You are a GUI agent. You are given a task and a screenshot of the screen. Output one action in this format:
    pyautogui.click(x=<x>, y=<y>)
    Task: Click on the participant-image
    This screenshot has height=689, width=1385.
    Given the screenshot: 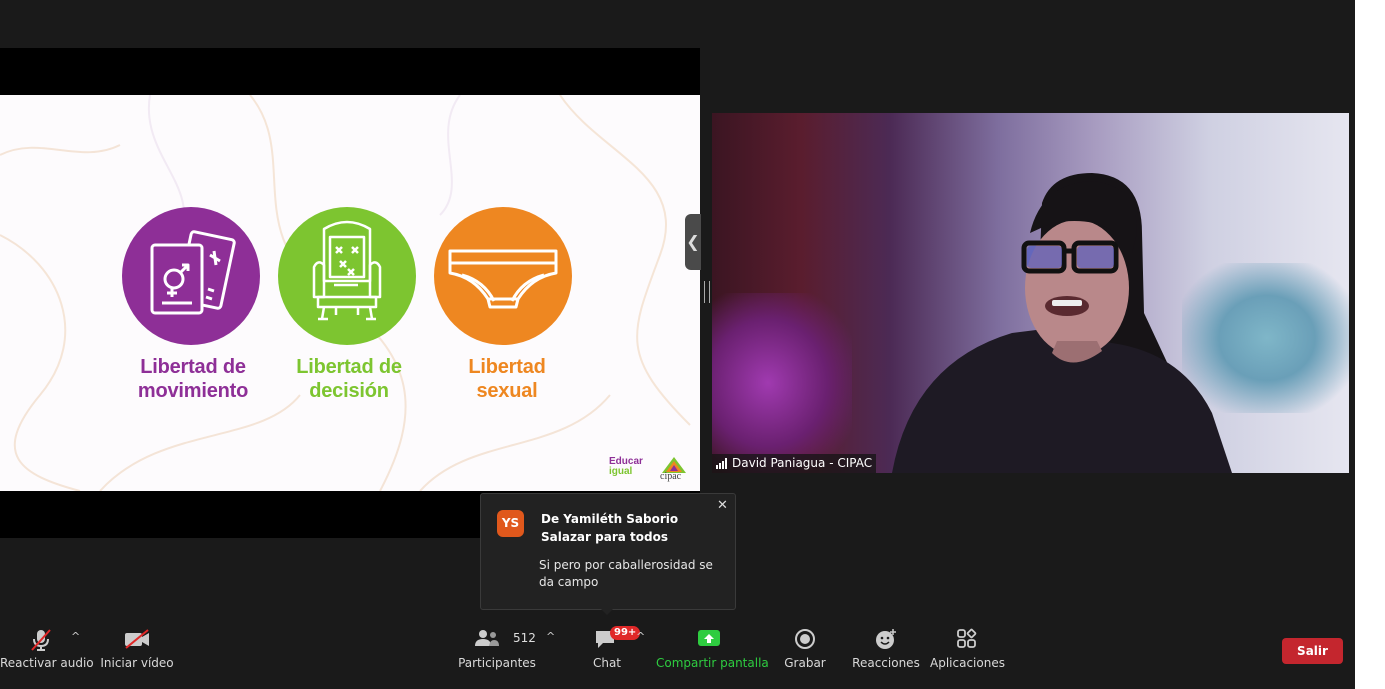 What is the action you would take?
    pyautogui.click(x=1062, y=323)
    